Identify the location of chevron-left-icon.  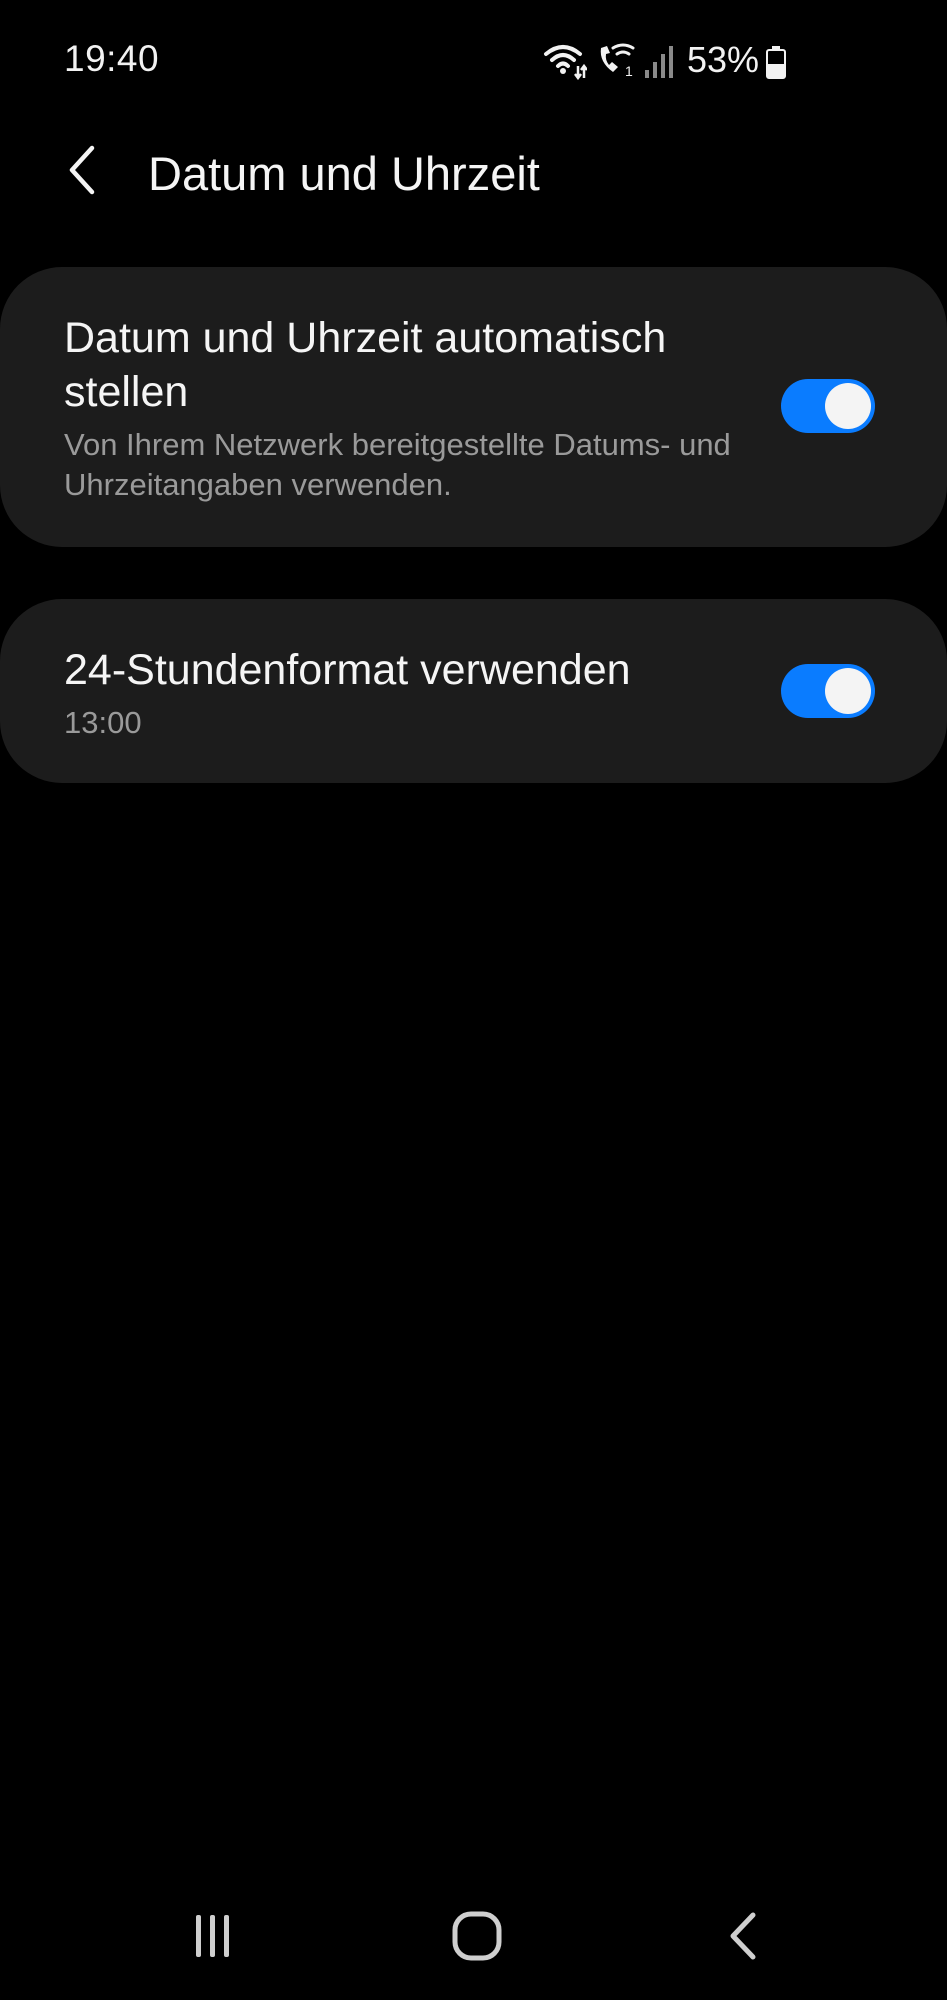
(82, 172).